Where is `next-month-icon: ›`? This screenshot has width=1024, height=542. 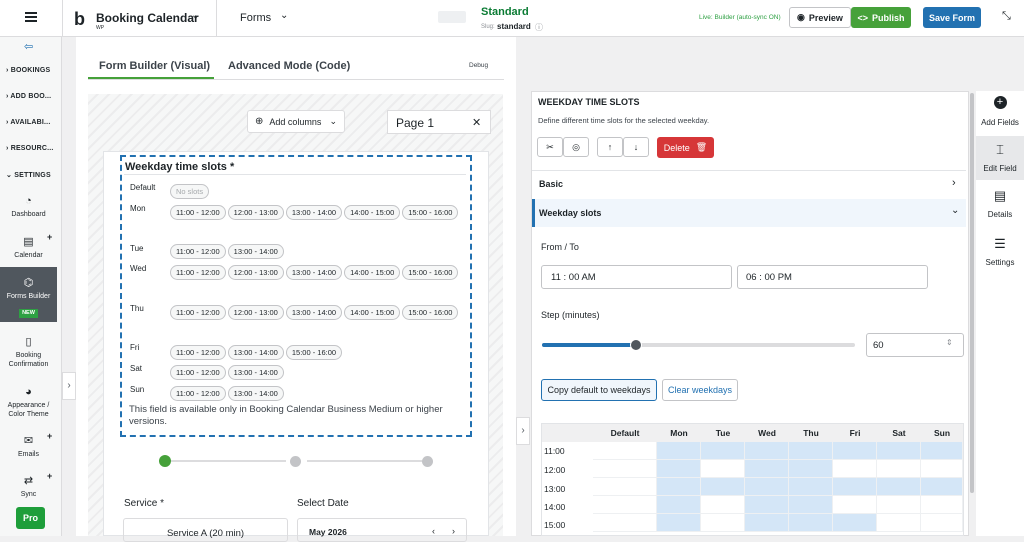 next-month-icon: › is located at coordinates (453, 531).